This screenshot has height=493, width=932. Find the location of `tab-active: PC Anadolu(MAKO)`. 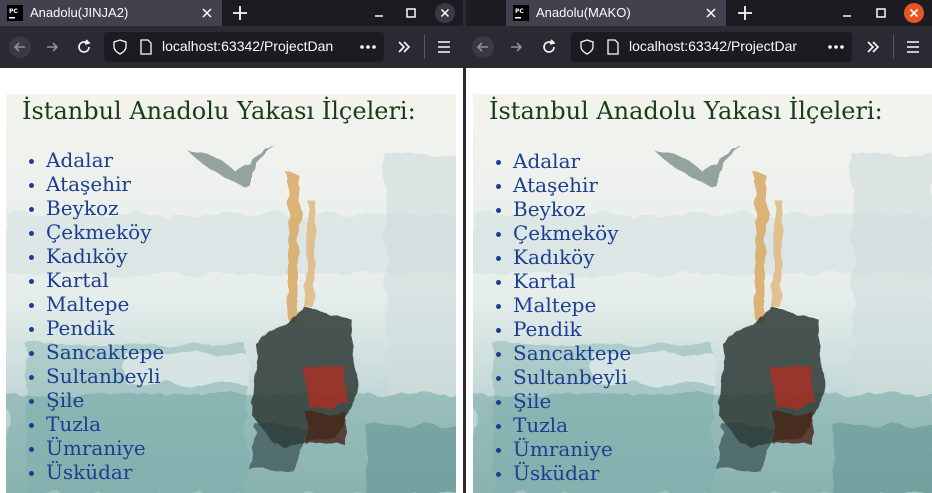

tab-active: PC Anadolu(MAKO) is located at coordinates (616, 13).